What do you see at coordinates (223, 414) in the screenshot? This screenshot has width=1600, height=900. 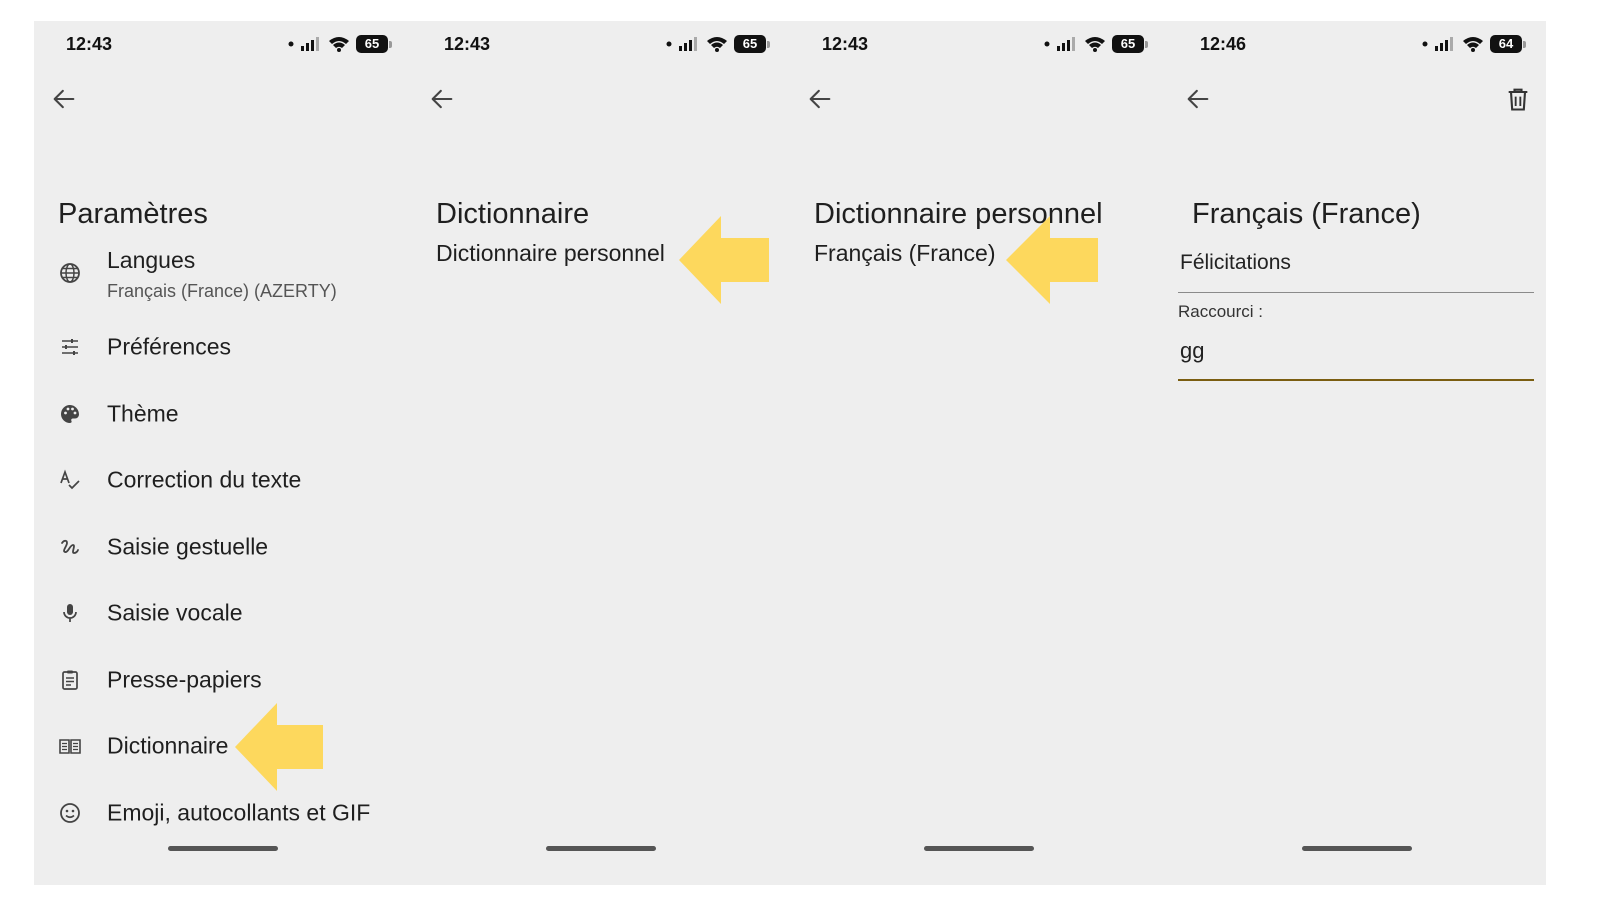 I see `menu-item-theme: Thème` at bounding box center [223, 414].